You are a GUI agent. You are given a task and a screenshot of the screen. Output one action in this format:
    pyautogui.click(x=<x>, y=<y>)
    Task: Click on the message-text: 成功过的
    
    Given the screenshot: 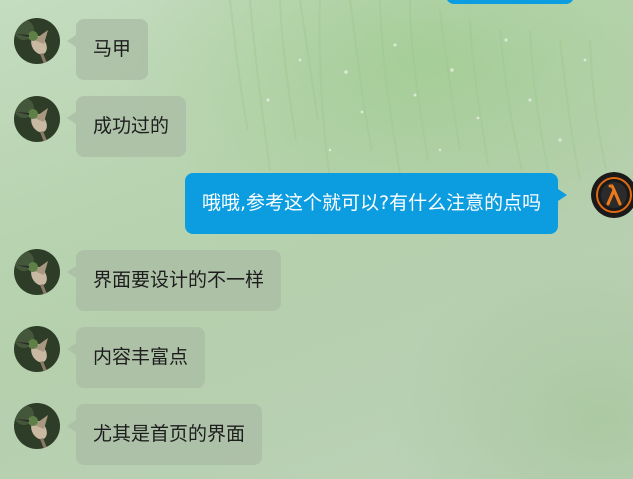 What is the action you would take?
    pyautogui.click(x=131, y=126)
    